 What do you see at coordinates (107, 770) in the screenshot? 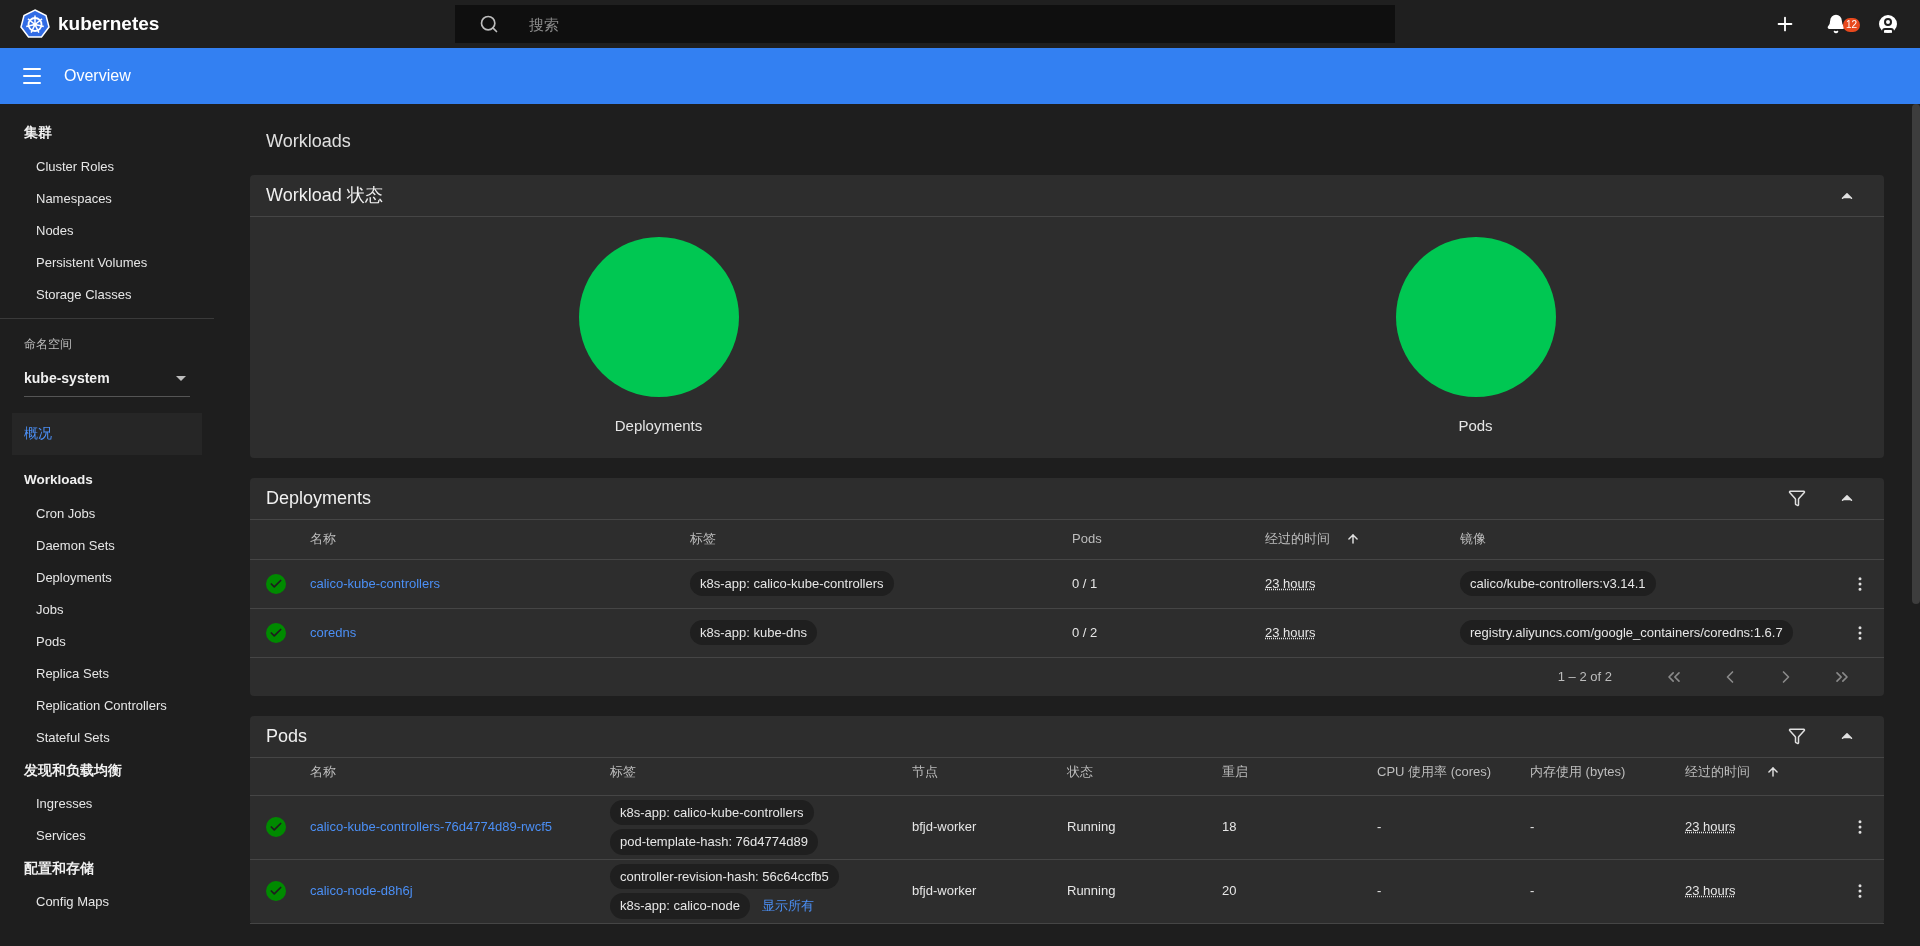
I see `nav-section-title: 发现和负载均衡` at bounding box center [107, 770].